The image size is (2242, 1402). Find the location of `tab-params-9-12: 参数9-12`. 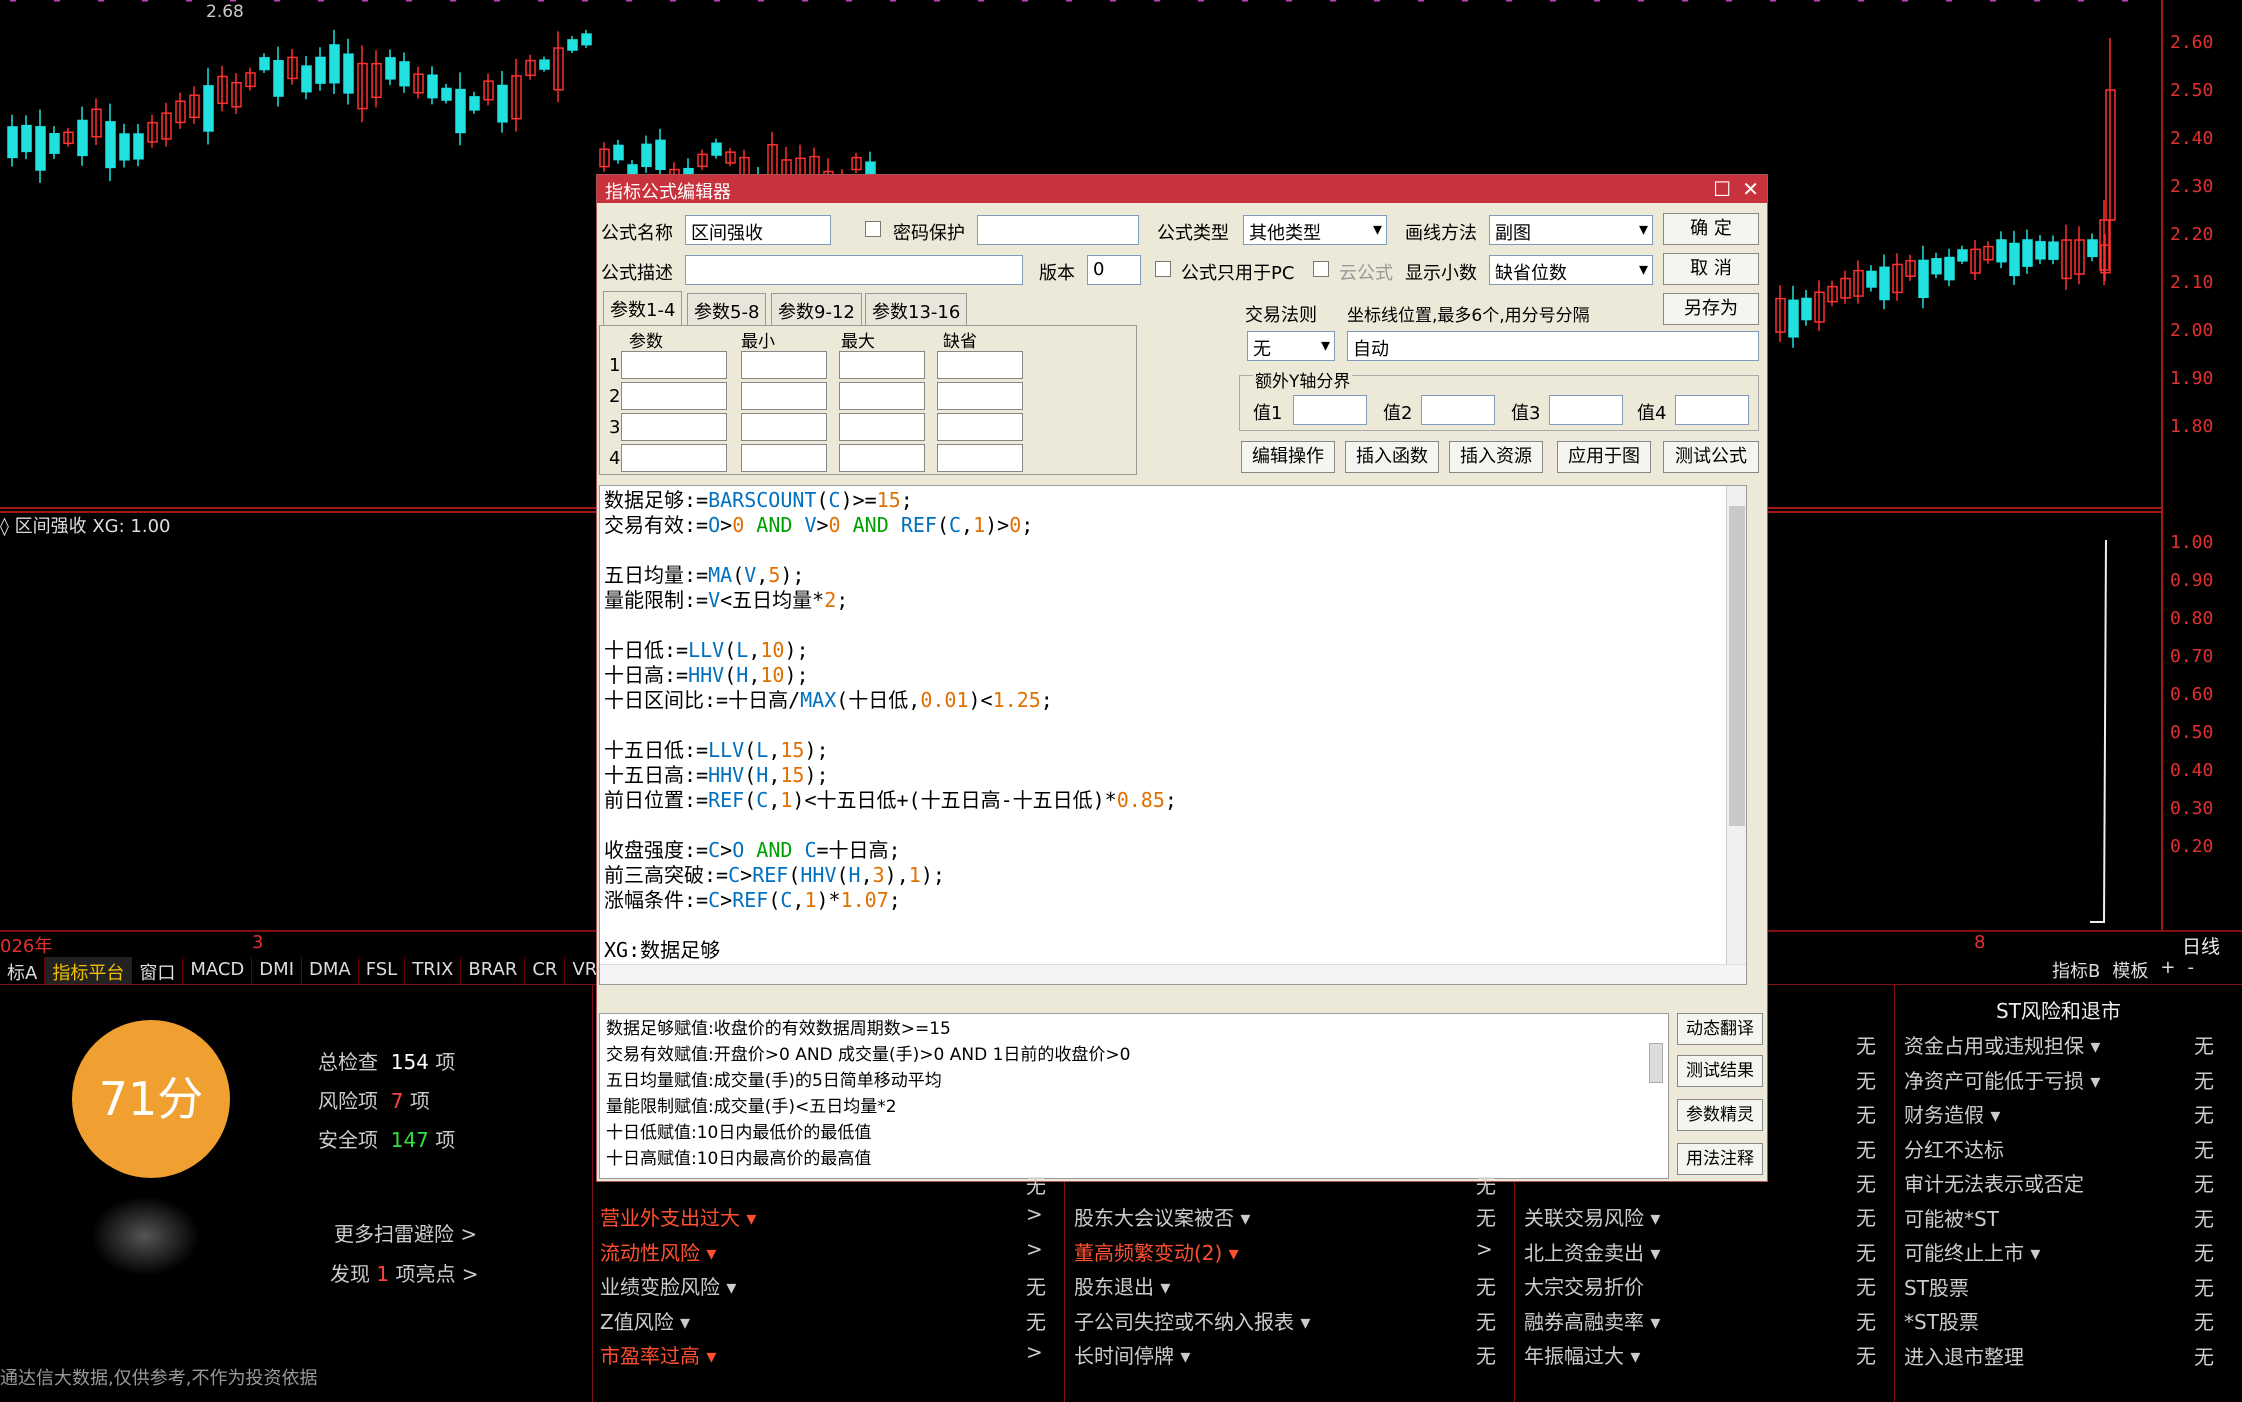

tab-params-9-12: 参数9-12 is located at coordinates (816, 309).